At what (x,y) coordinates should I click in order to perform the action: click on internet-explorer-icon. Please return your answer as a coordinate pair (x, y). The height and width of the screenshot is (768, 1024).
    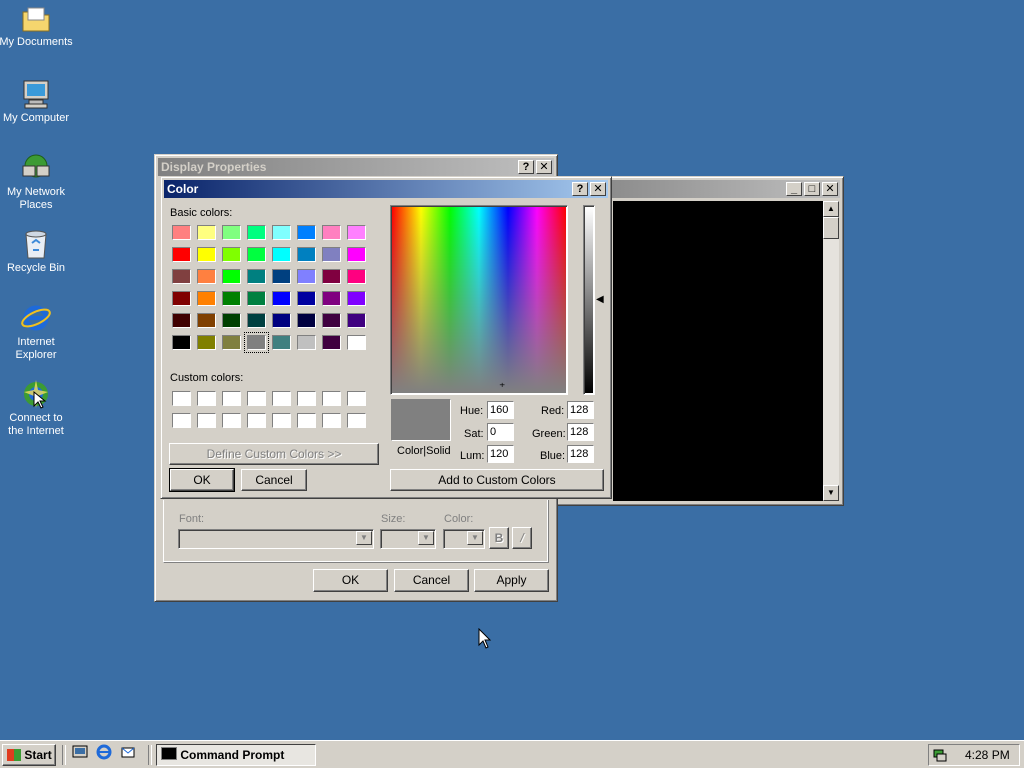
    Looking at the image, I should click on (105, 755).